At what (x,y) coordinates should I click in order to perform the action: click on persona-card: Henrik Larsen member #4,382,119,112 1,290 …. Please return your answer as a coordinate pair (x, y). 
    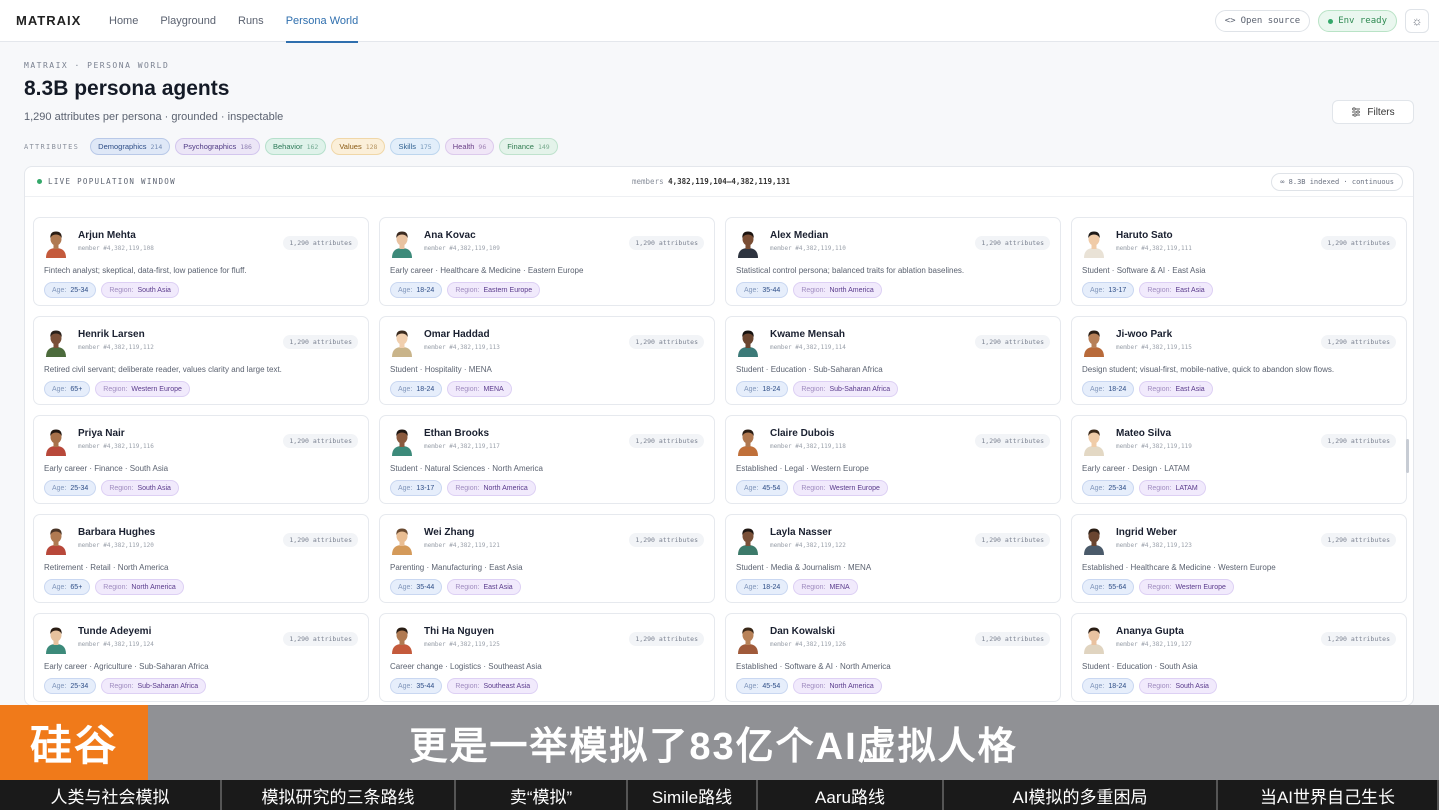
    Looking at the image, I should click on (201, 360).